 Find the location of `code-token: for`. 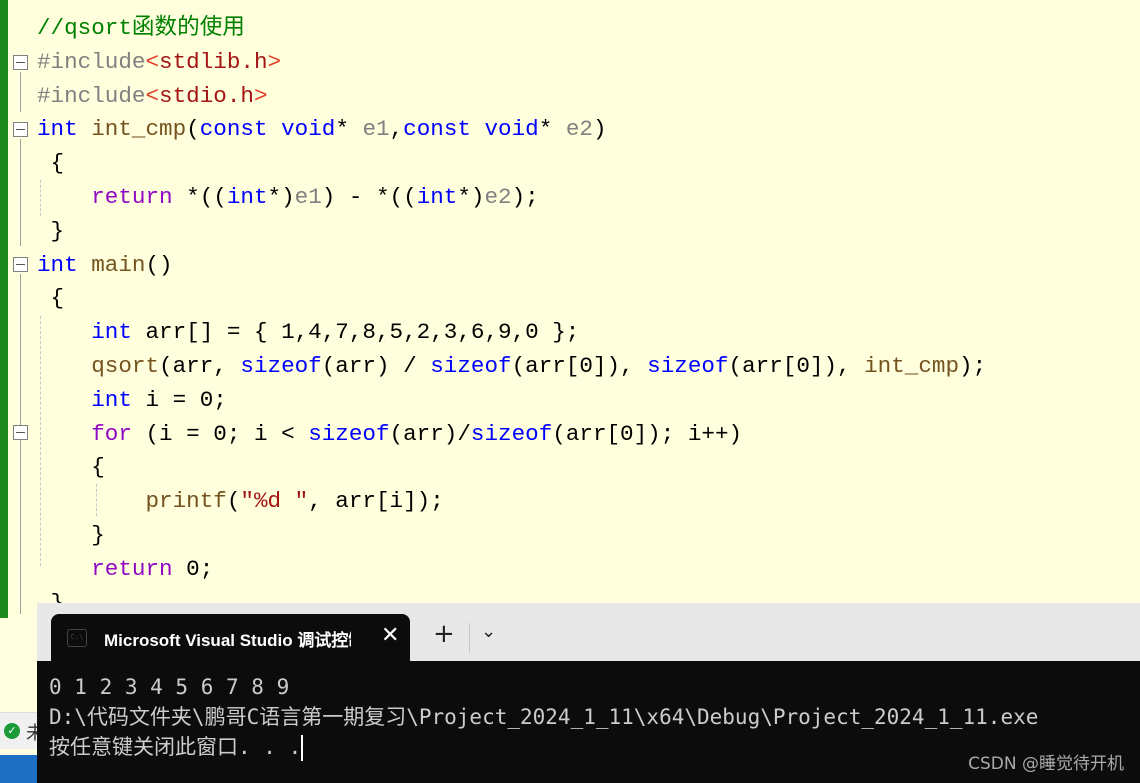

code-token: for is located at coordinates (111, 433).